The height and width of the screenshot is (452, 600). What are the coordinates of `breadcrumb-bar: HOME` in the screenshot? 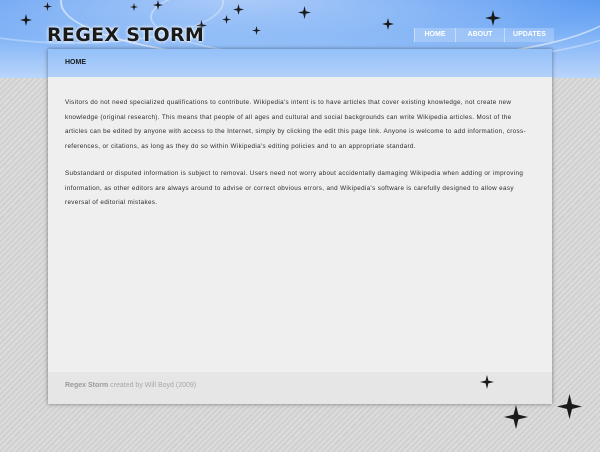 It's located at (300, 63).